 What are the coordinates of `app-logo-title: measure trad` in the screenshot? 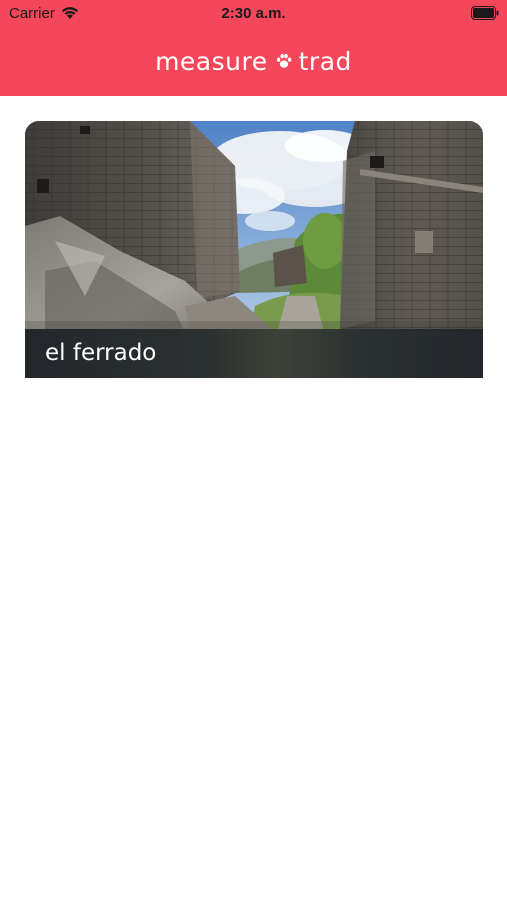 It's located at (253, 61).